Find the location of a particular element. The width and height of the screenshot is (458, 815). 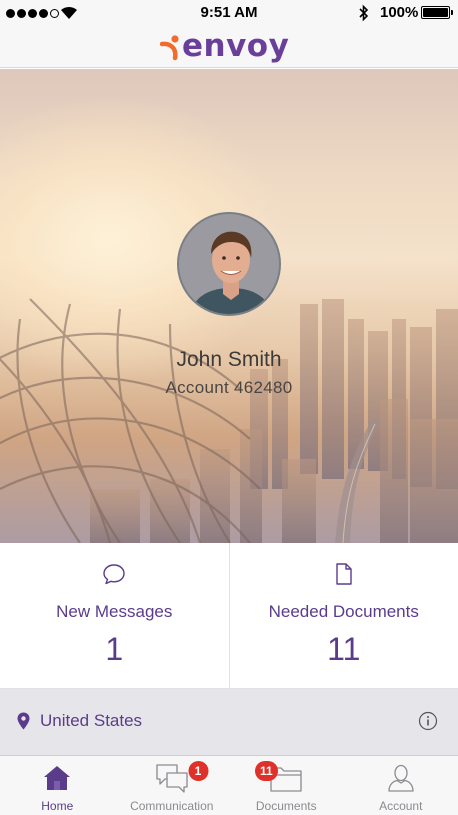

needed-documents-count: 11 is located at coordinates (344, 649).